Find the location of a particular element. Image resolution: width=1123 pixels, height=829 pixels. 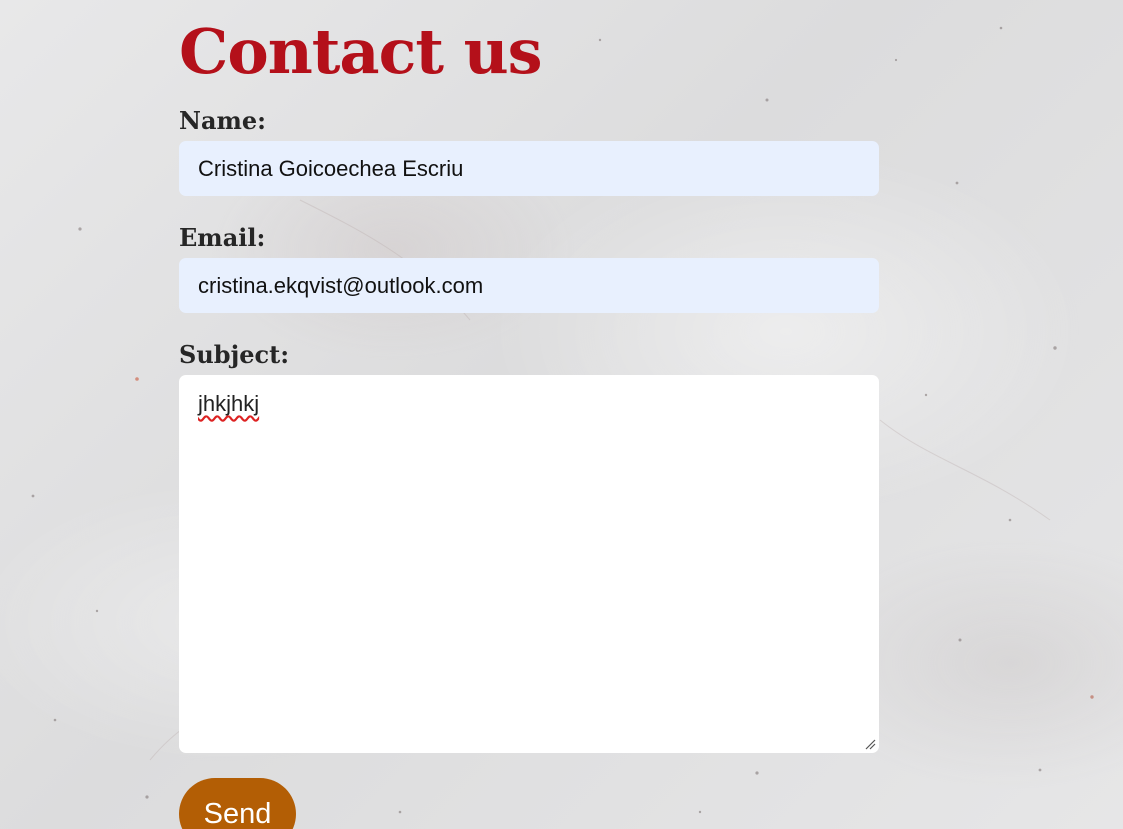

subject-label: Subject: is located at coordinates (234, 354).